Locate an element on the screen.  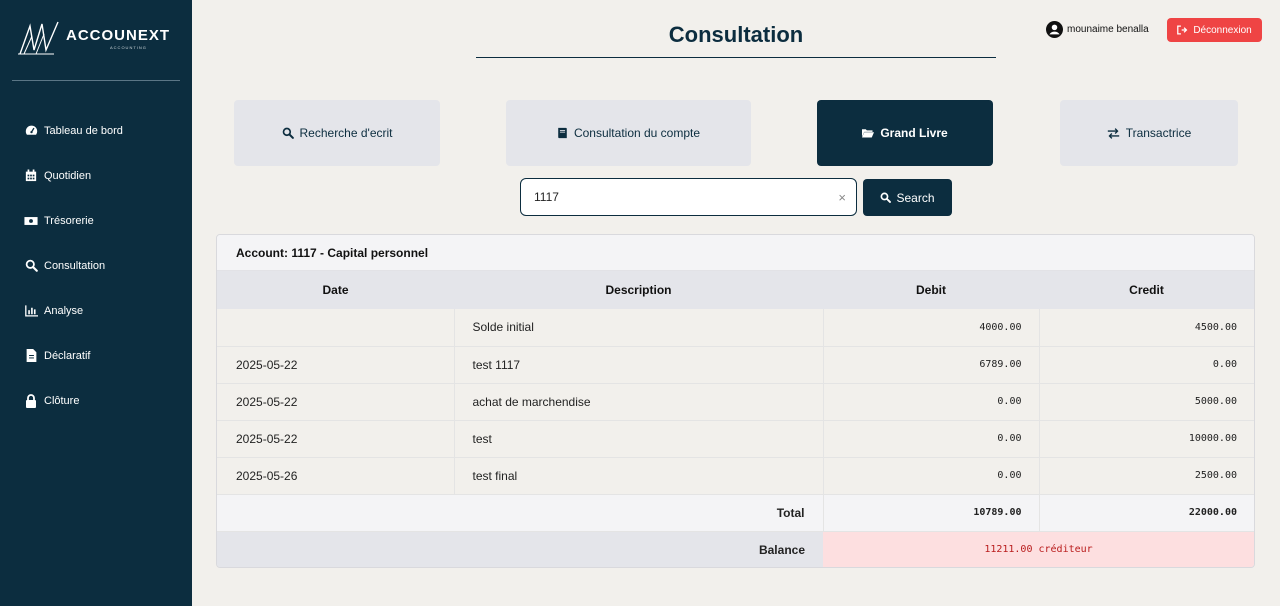
logo: ACCOUNEXT ACCOUNTING is located at coordinates (94, 38).